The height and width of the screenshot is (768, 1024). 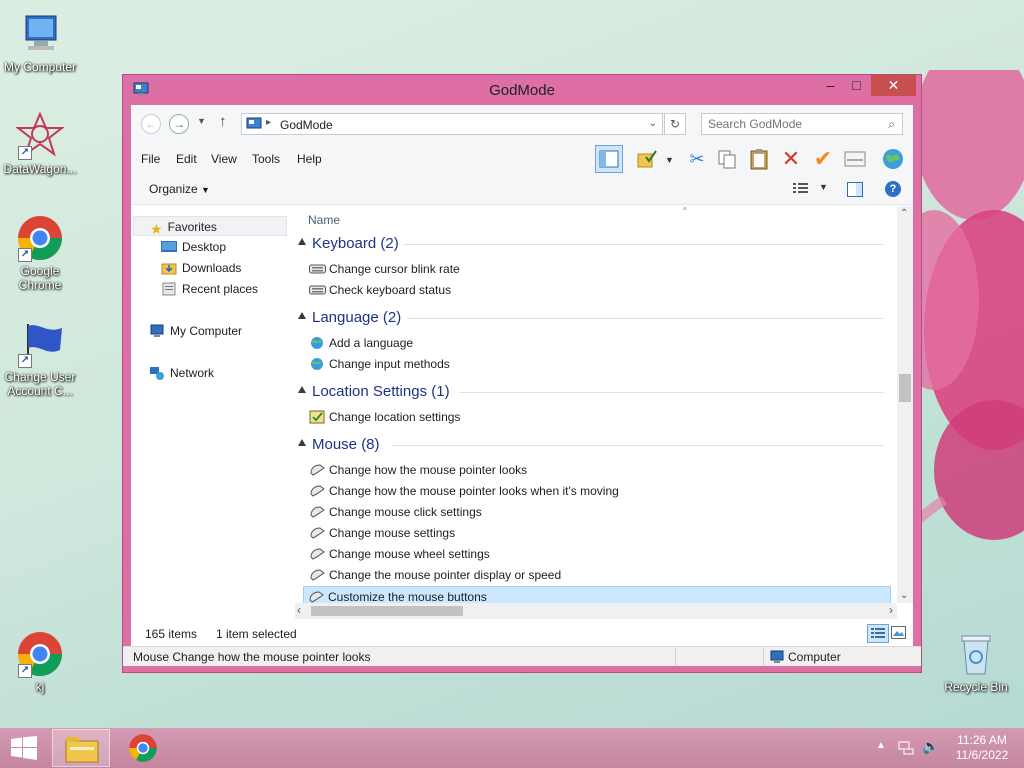 What do you see at coordinates (592, 244) in the screenshot?
I see `group-header-keyboard: Keyboard (2)` at bounding box center [592, 244].